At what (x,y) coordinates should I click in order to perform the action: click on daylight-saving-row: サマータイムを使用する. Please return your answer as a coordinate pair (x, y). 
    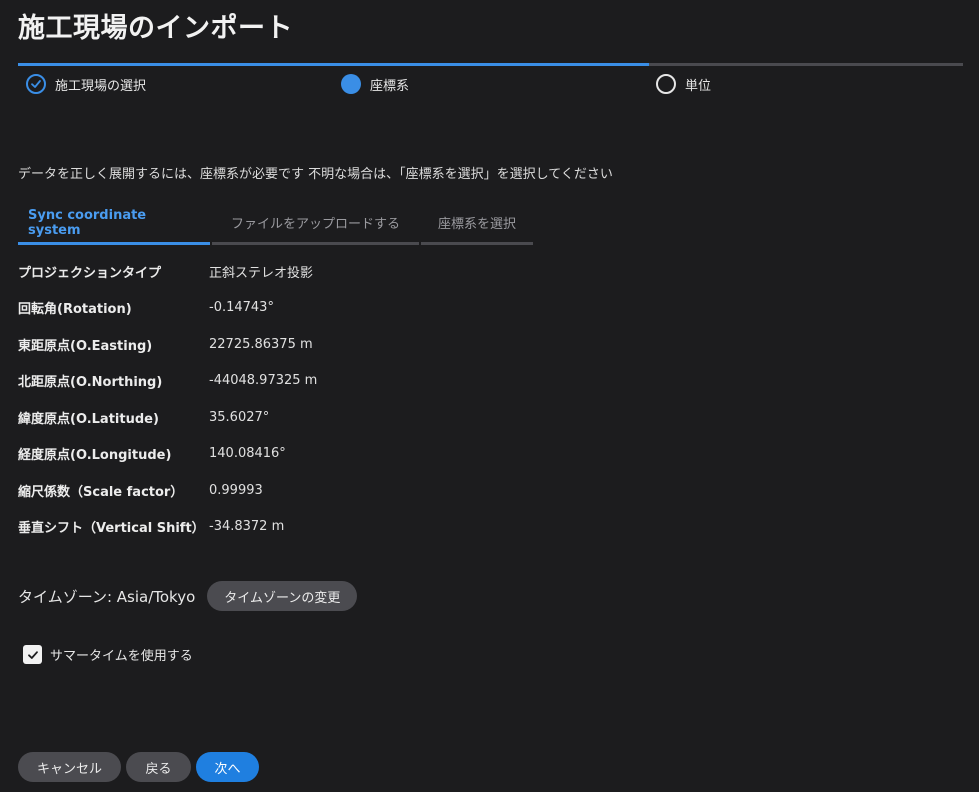
    Looking at the image, I should click on (108, 654).